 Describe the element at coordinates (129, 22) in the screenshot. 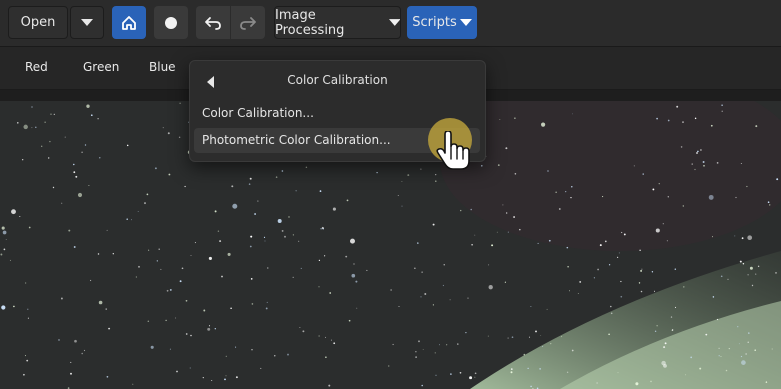

I see `home-button` at that location.